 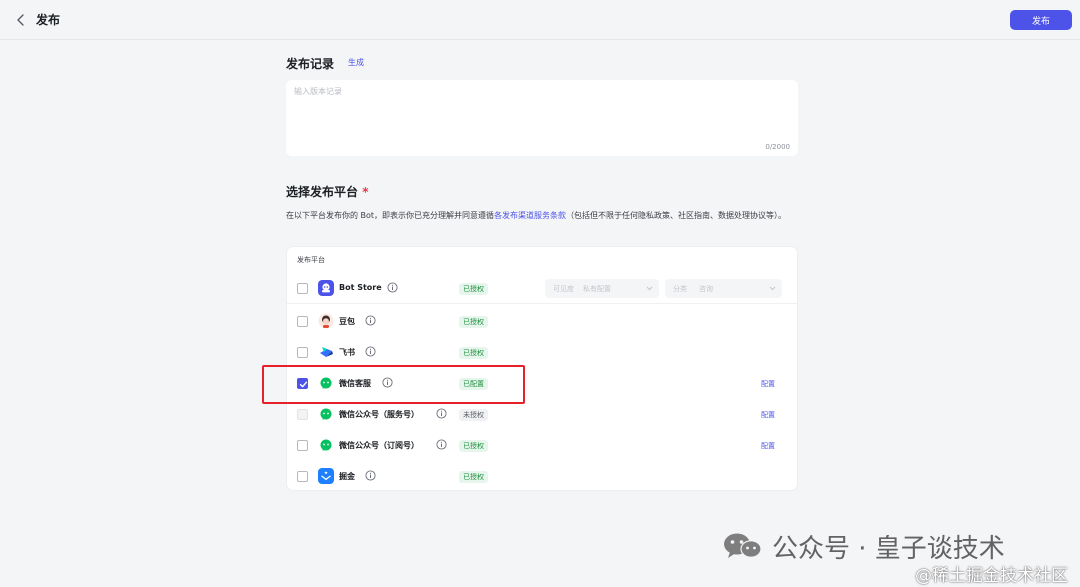 What do you see at coordinates (777, 147) in the screenshot?
I see `char-count: 0/2000` at bounding box center [777, 147].